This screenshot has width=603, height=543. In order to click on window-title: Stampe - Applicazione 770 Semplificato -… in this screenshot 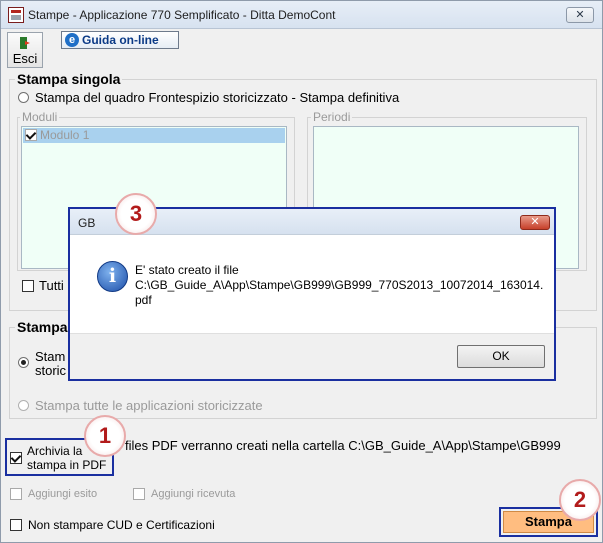, I will do `click(182, 15)`.